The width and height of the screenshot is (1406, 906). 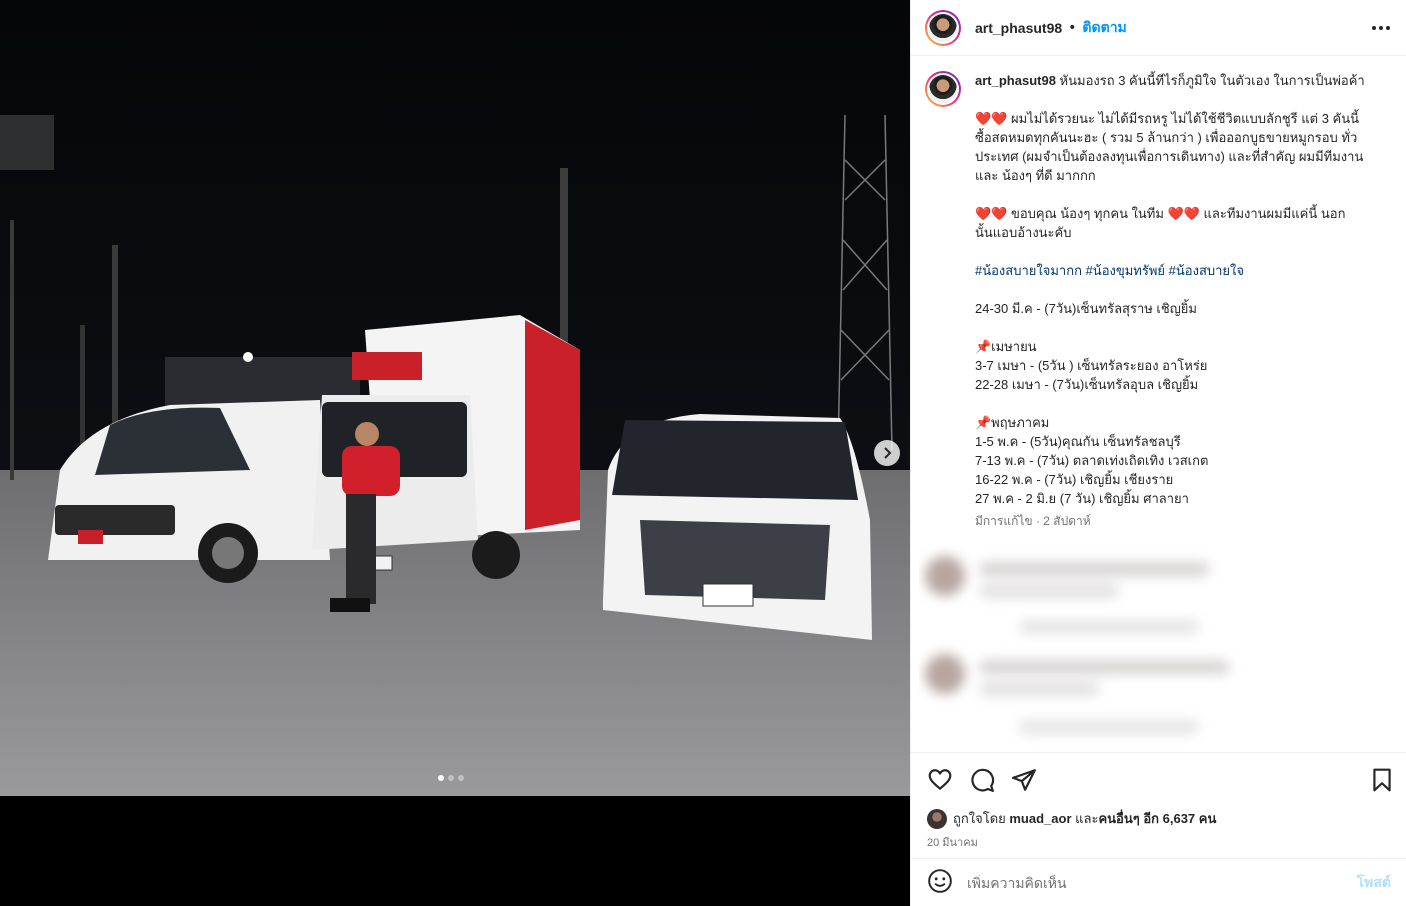 What do you see at coordinates (979, 818) in the screenshot?
I see `likes-prefix: ถูกใจโดย` at bounding box center [979, 818].